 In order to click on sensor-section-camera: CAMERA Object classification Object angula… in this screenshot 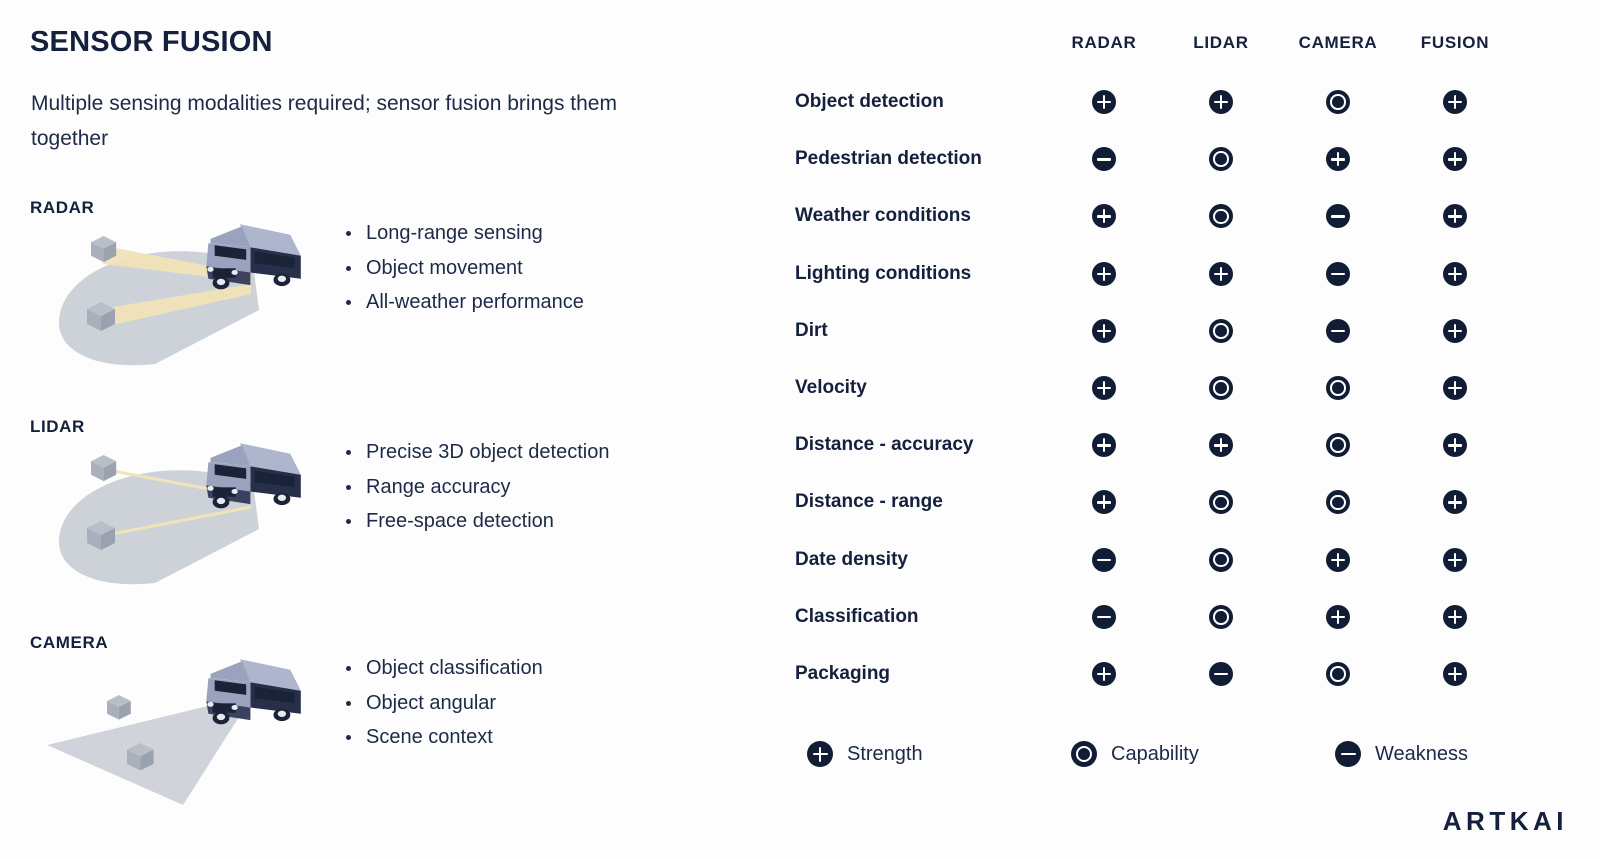, I will do `click(390, 732)`.